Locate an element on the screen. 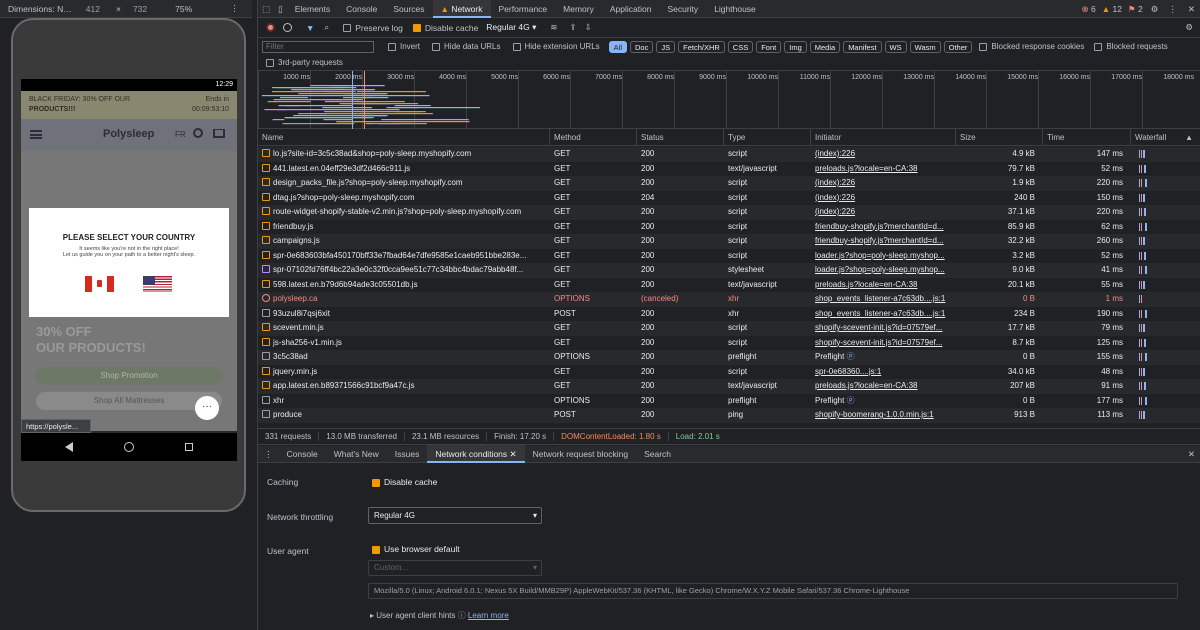 The height and width of the screenshot is (630, 1200). filter-chip-other: Other is located at coordinates (958, 46).